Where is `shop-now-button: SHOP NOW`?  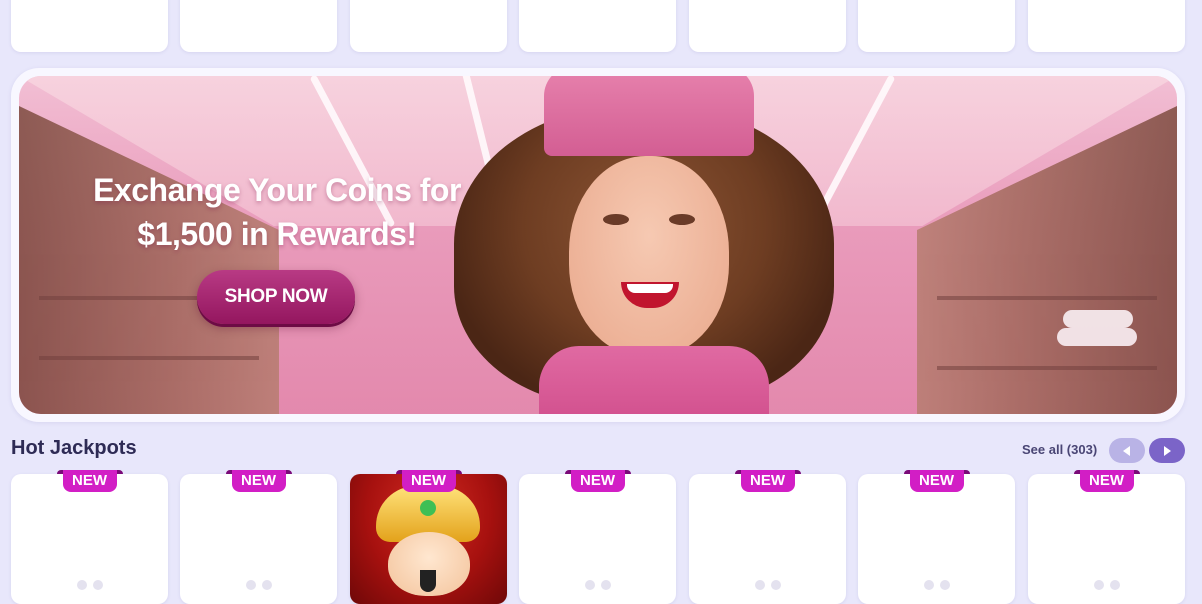 shop-now-button: SHOP NOW is located at coordinates (276, 297).